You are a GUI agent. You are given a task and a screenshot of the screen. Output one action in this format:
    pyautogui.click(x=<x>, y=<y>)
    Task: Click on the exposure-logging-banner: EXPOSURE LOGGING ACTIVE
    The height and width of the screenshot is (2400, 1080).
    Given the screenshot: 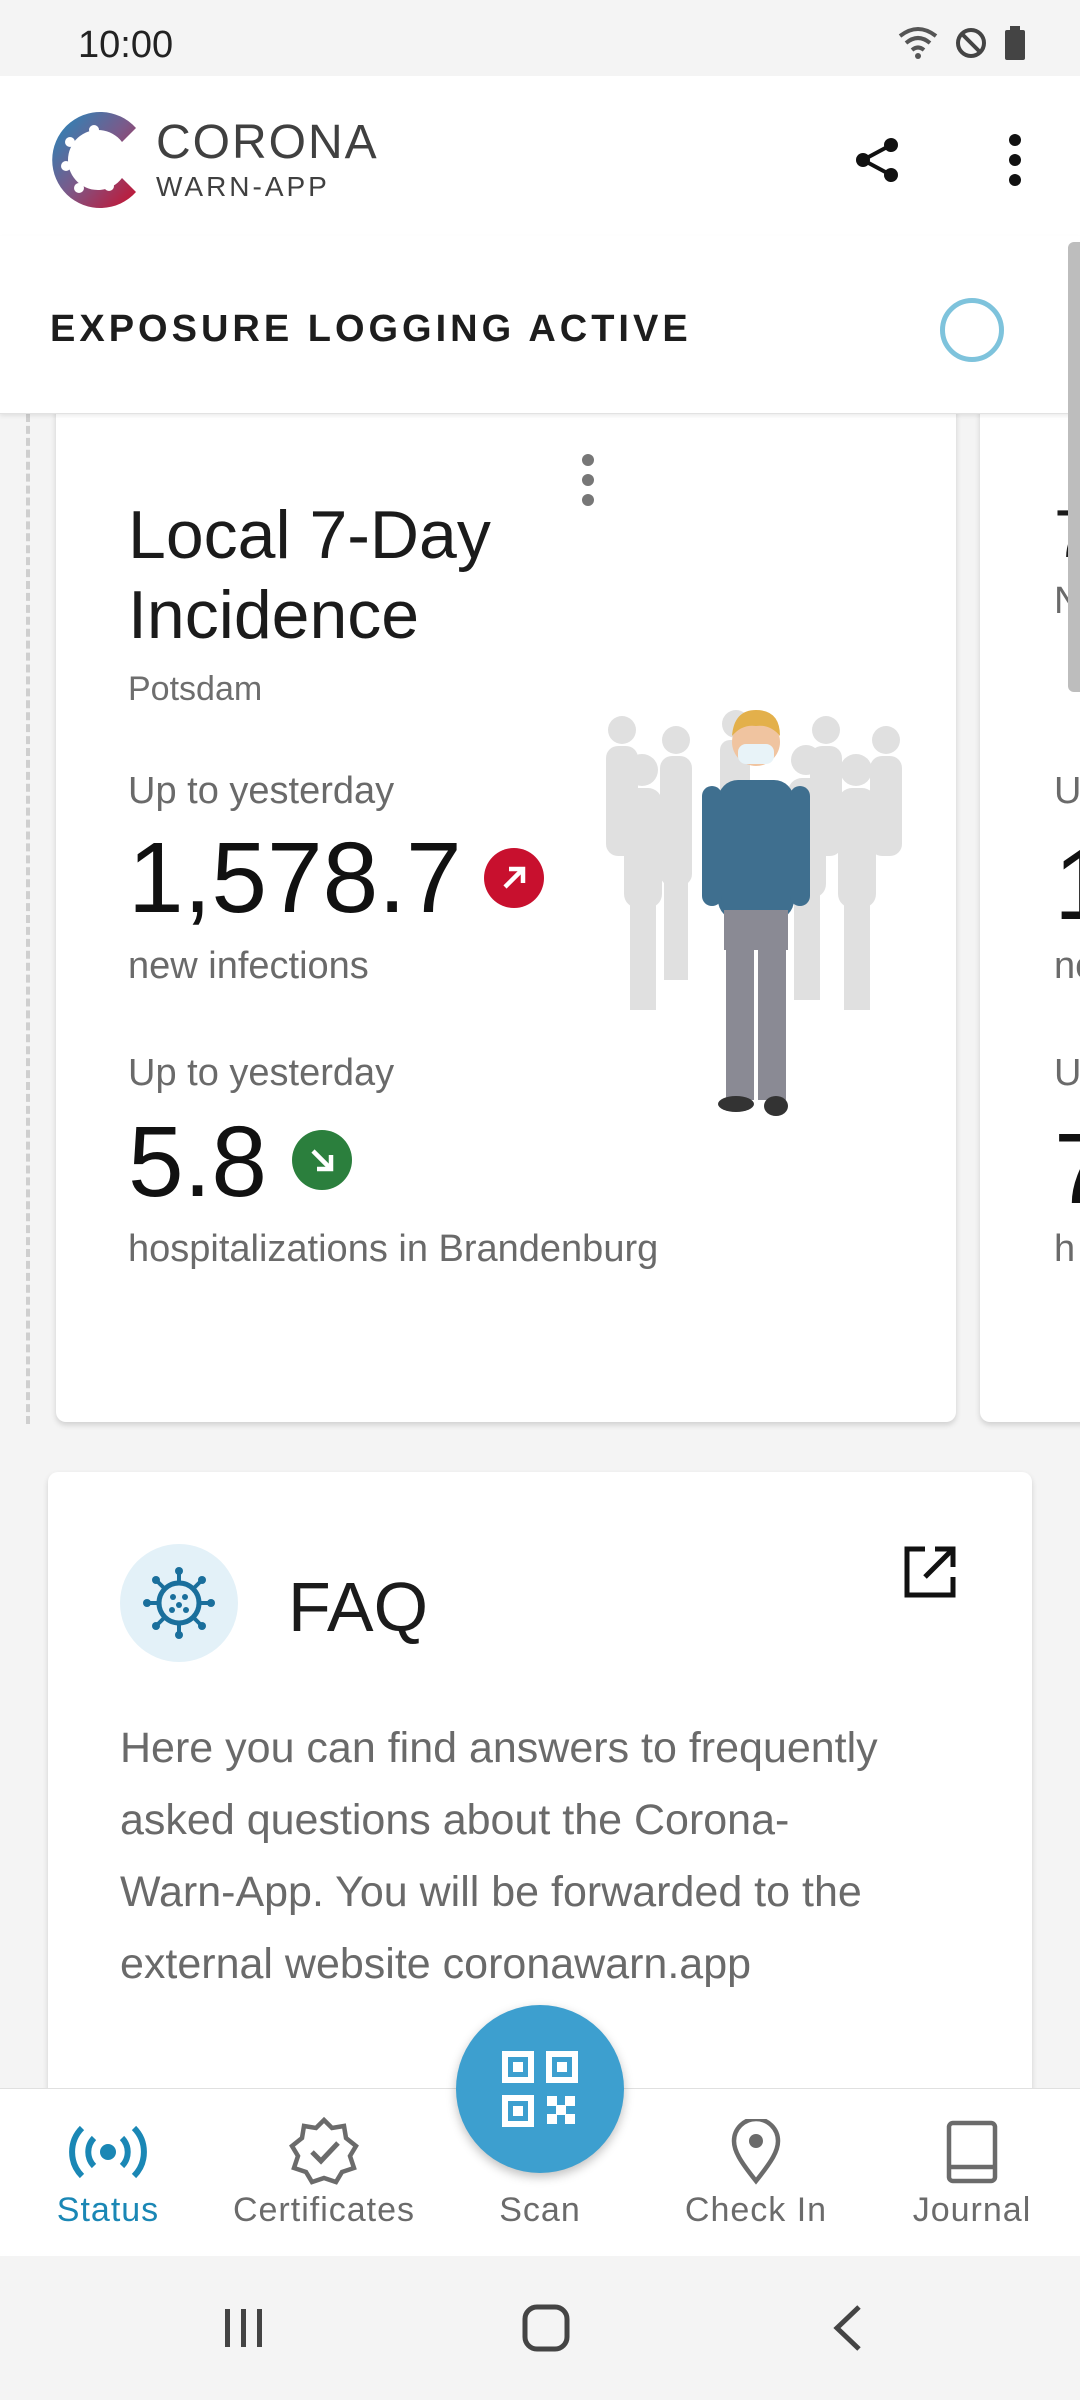 What is the action you would take?
    pyautogui.click(x=540, y=325)
    